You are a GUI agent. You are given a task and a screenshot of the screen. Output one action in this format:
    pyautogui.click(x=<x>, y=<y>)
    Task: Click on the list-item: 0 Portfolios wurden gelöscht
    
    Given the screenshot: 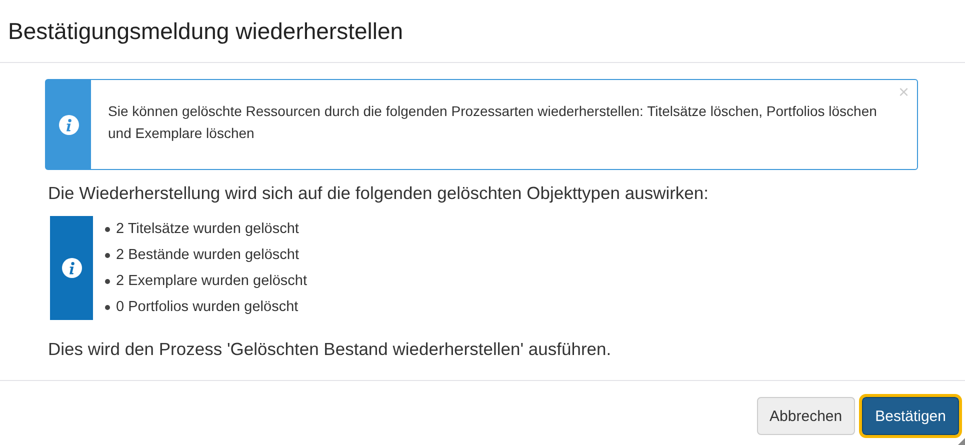 What is the action you would take?
    pyautogui.click(x=207, y=307)
    